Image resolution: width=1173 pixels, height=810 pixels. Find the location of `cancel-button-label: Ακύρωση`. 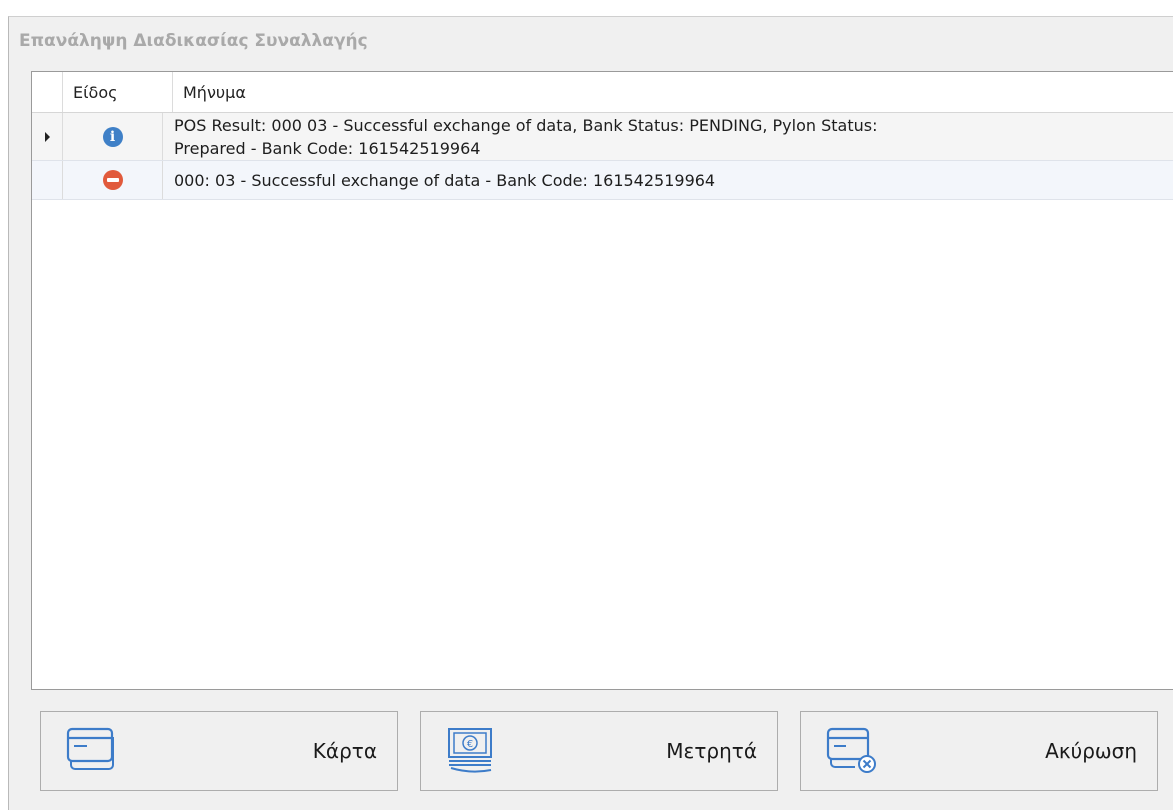

cancel-button-label: Ακύρωση is located at coordinates (1091, 751).